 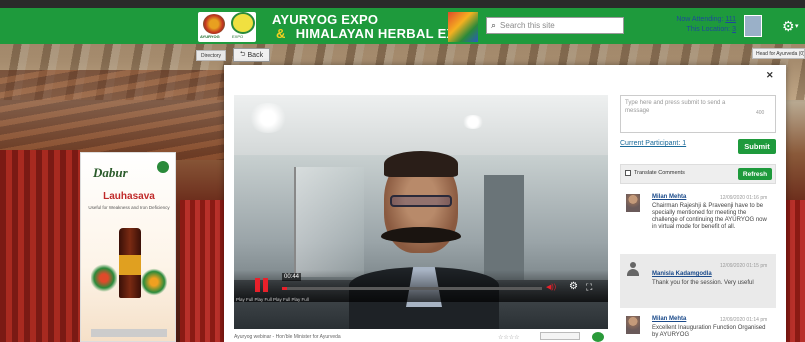 What do you see at coordinates (700, 19) in the screenshot?
I see `now-attending-label: Now Attending:` at bounding box center [700, 19].